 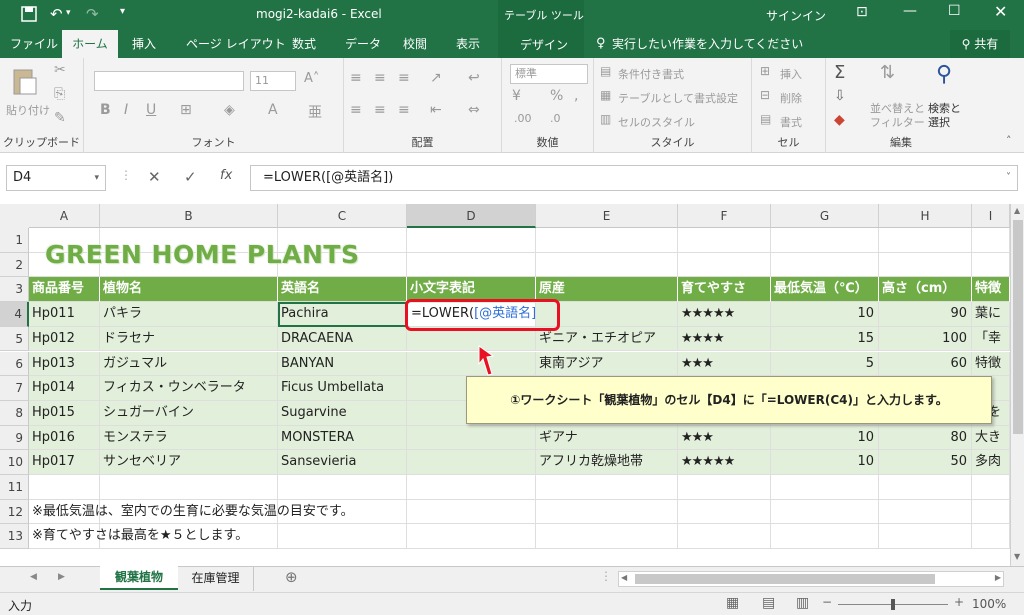 I want to click on table-cell: Hp013, so click(x=64, y=364).